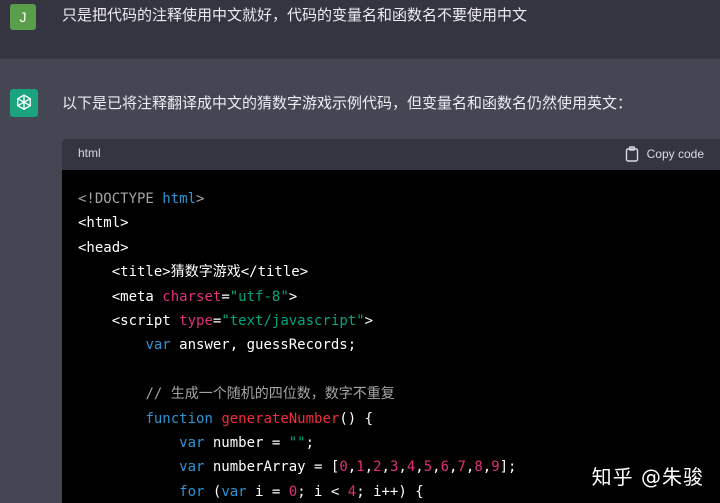 This screenshot has height=503, width=720. Describe the element at coordinates (270, 394) in the screenshot. I see `code-token: // 生成一个随机的四位数，数字不重复` at that location.